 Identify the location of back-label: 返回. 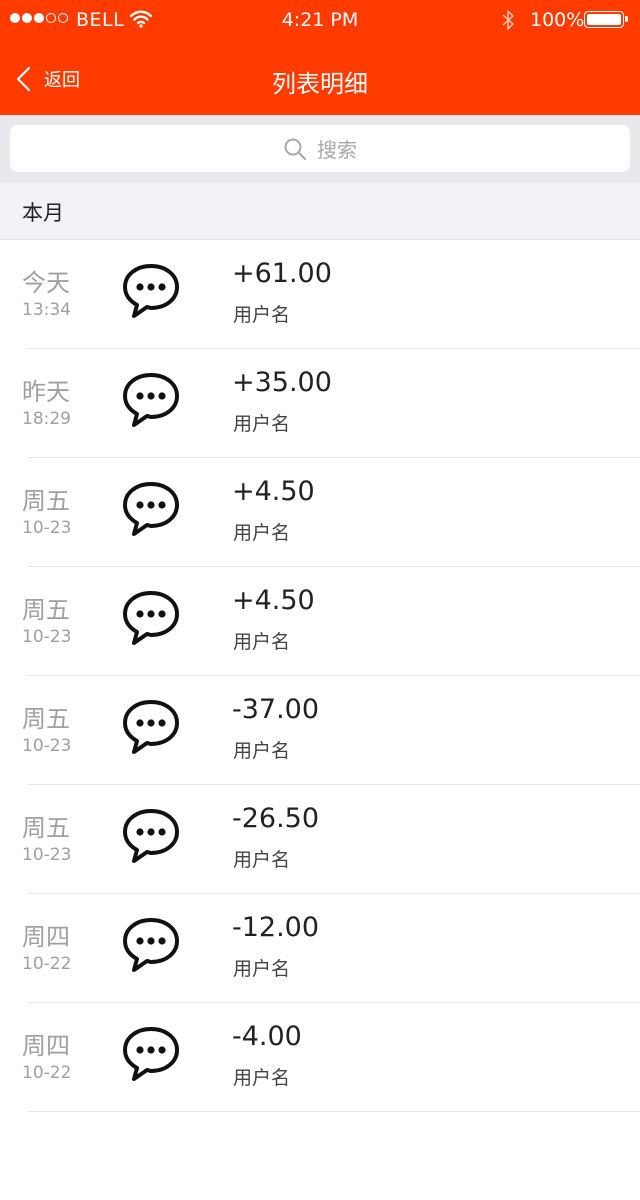
(62, 80).